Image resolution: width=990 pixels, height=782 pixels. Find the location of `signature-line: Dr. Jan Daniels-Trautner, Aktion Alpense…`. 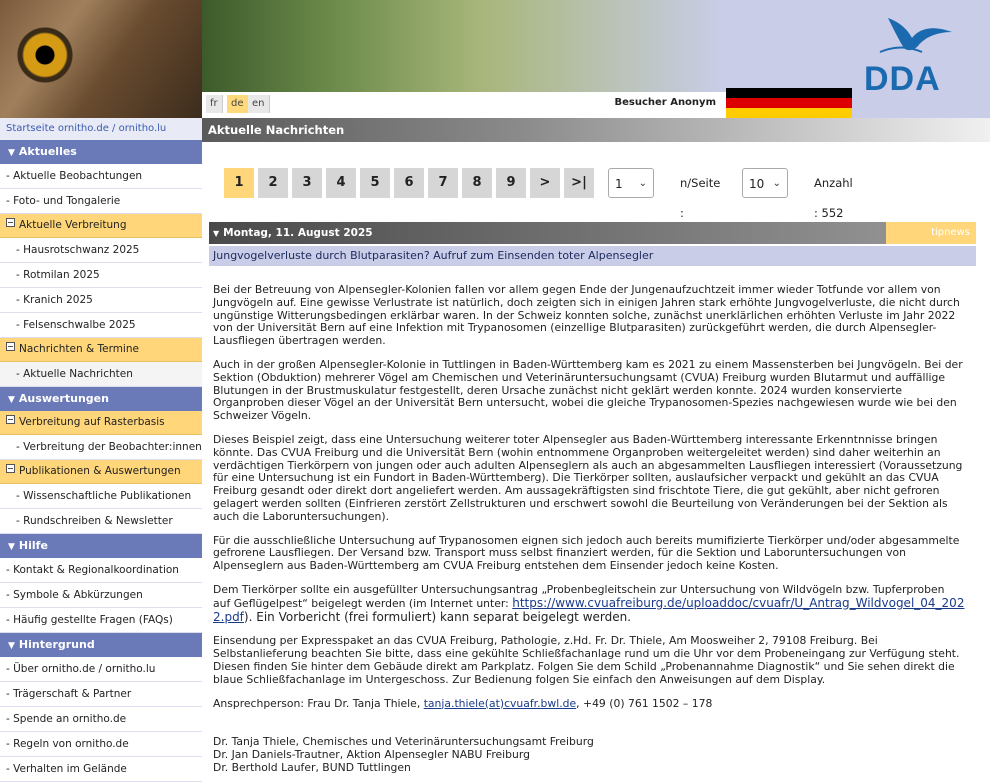

signature-line: Dr. Jan Daniels-Trautner, Aktion Alpense… is located at coordinates (371, 755).